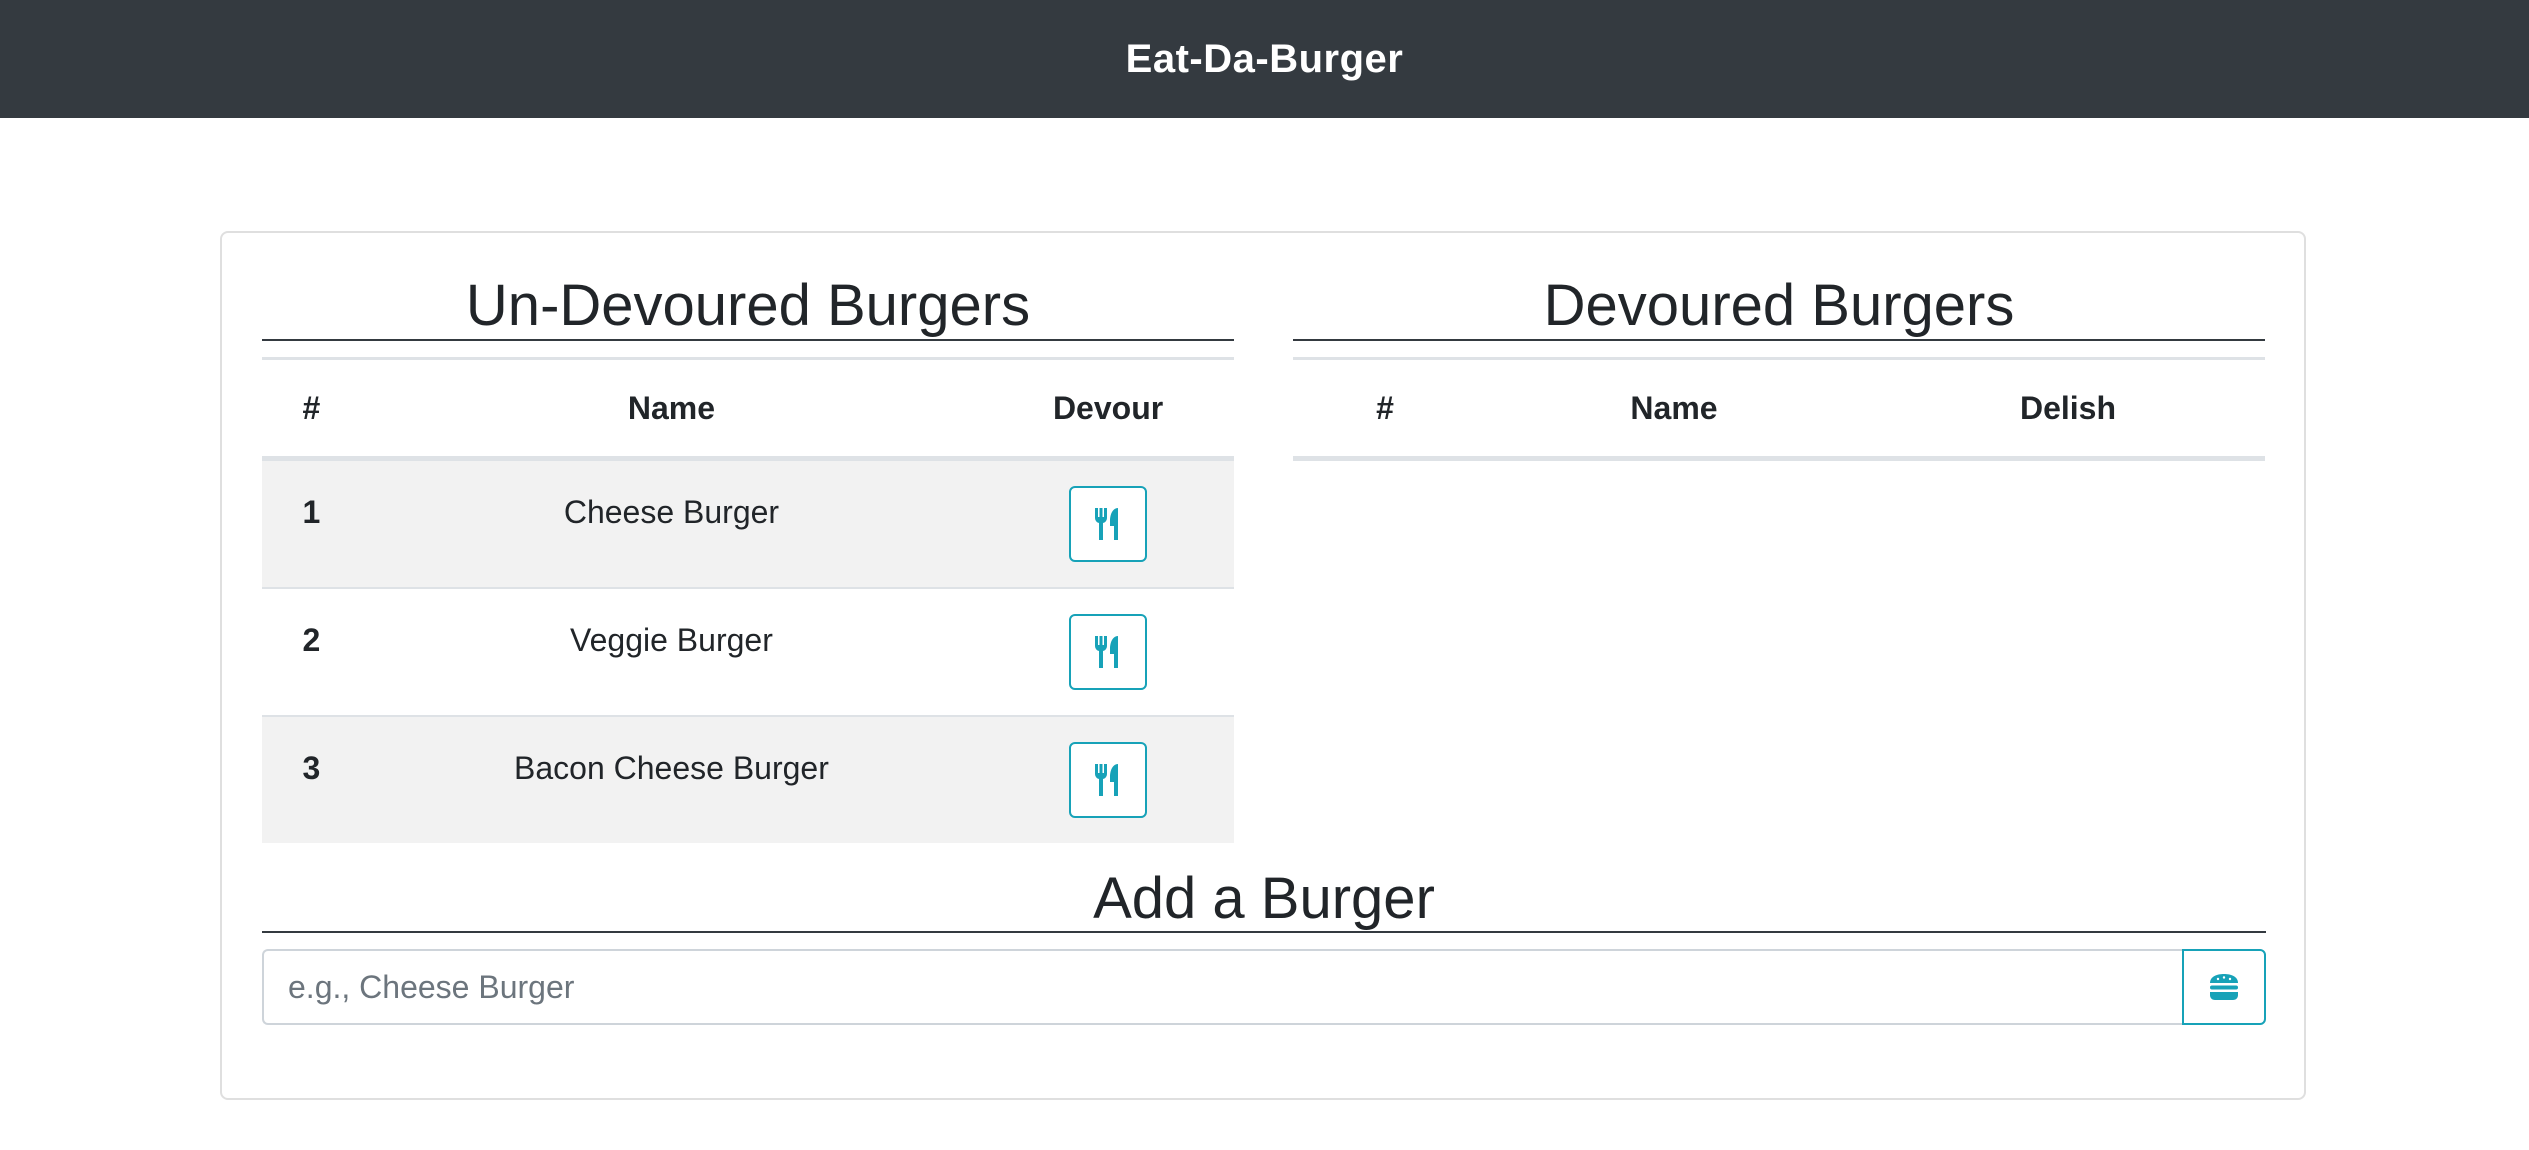 The height and width of the screenshot is (1150, 2529). I want to click on row-name: Cheese Burger, so click(671, 522).